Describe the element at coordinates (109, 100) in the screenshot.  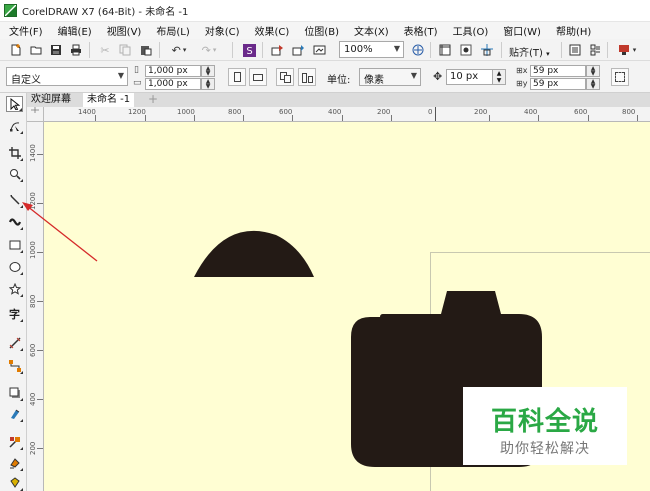
I see `tab-untitled-1: 未命名 -1` at that location.